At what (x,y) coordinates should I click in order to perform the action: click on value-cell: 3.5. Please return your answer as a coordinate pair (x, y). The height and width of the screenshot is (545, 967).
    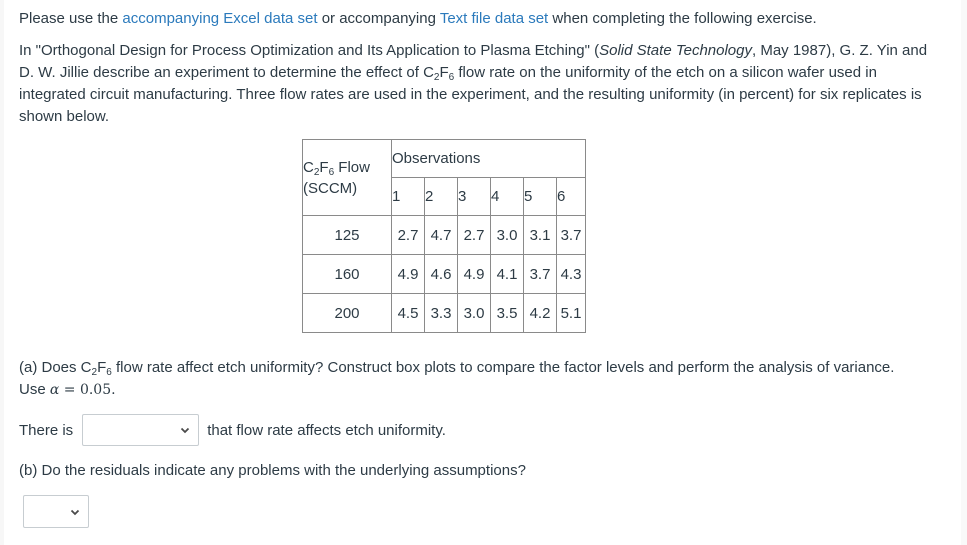
    Looking at the image, I should click on (507, 313).